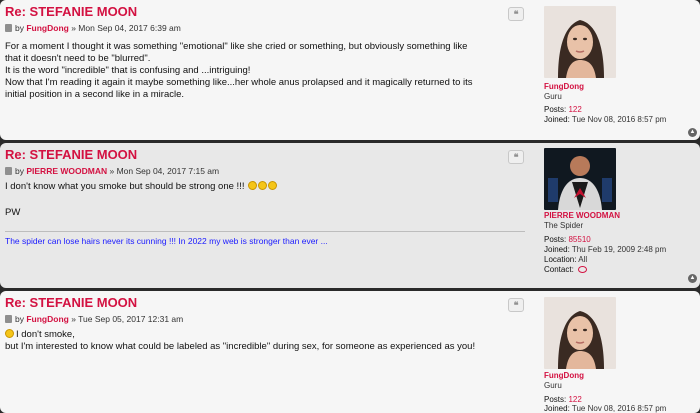 The height and width of the screenshot is (413, 700). I want to click on contact-label: Contact:, so click(559, 269).